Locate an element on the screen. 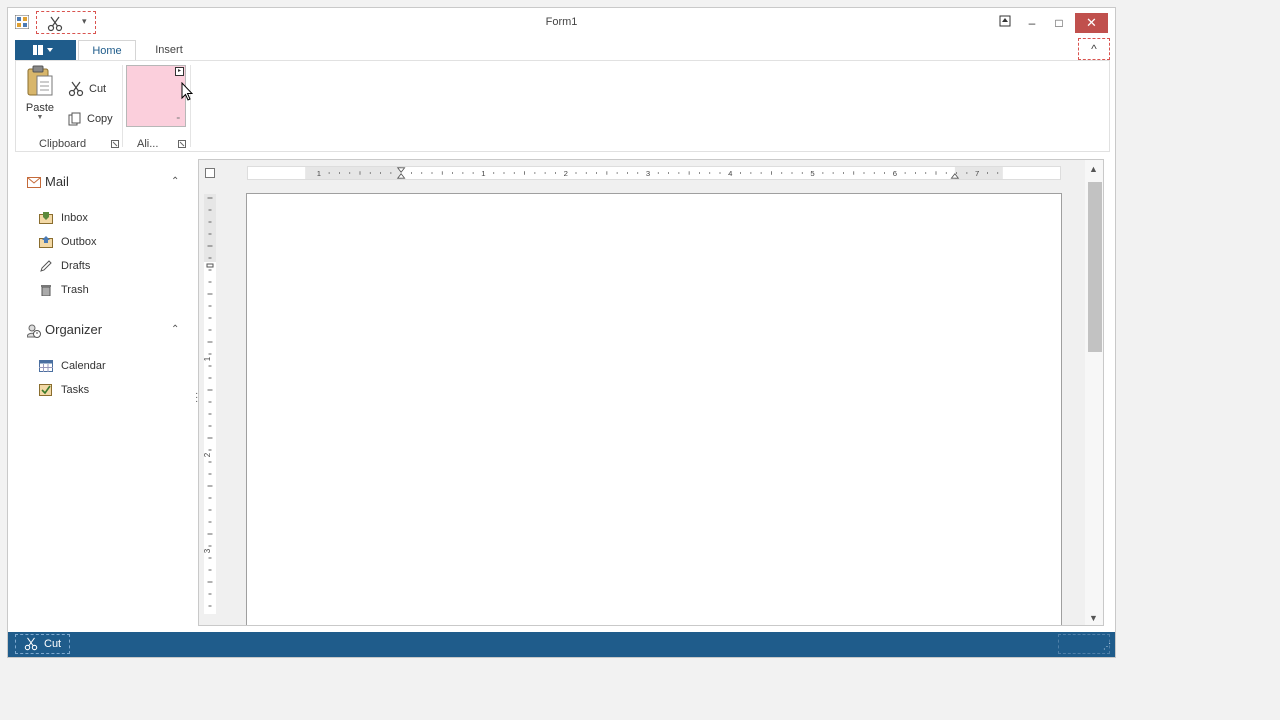  task-checkbox-icon is located at coordinates (45, 390).